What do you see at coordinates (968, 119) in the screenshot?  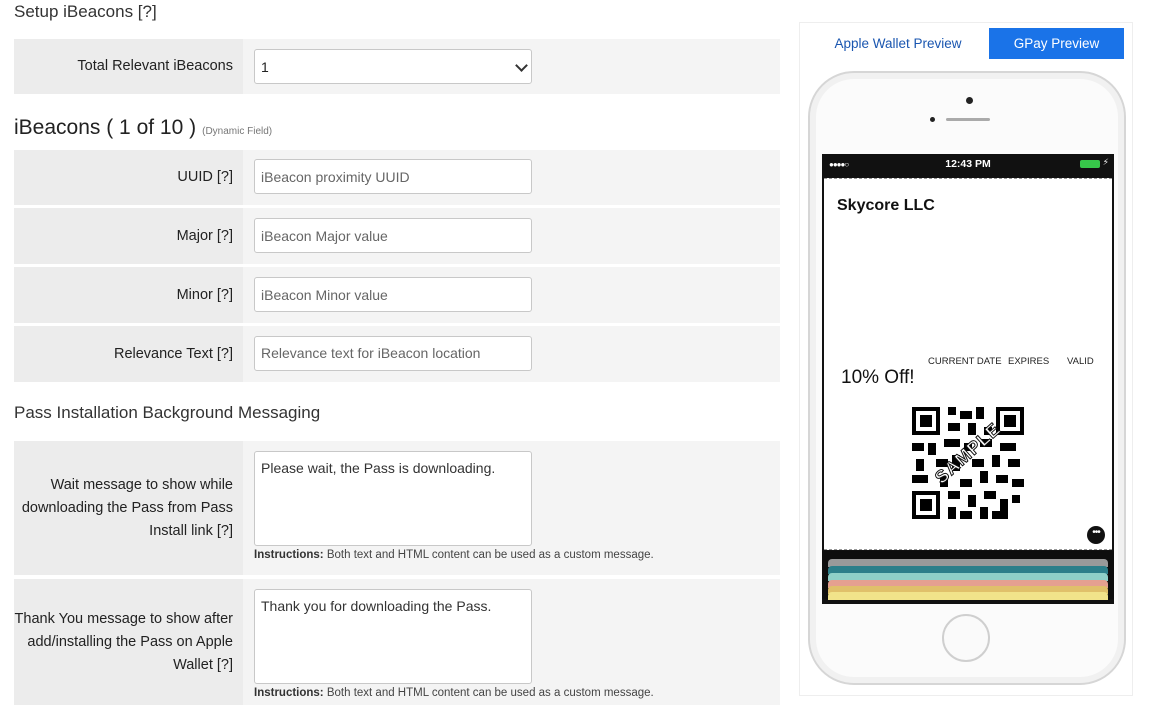 I see `speaker-grille` at bounding box center [968, 119].